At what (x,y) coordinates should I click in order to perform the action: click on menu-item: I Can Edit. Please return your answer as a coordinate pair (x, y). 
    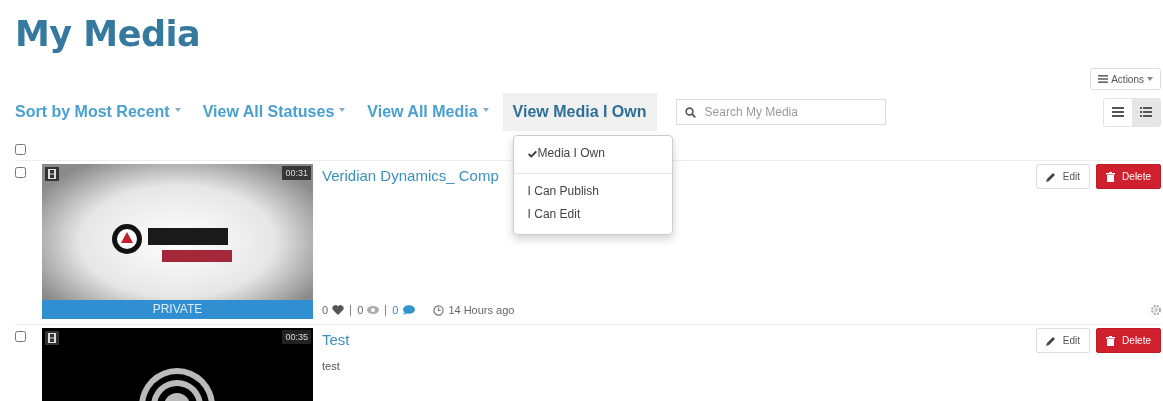
    Looking at the image, I should click on (592, 214).